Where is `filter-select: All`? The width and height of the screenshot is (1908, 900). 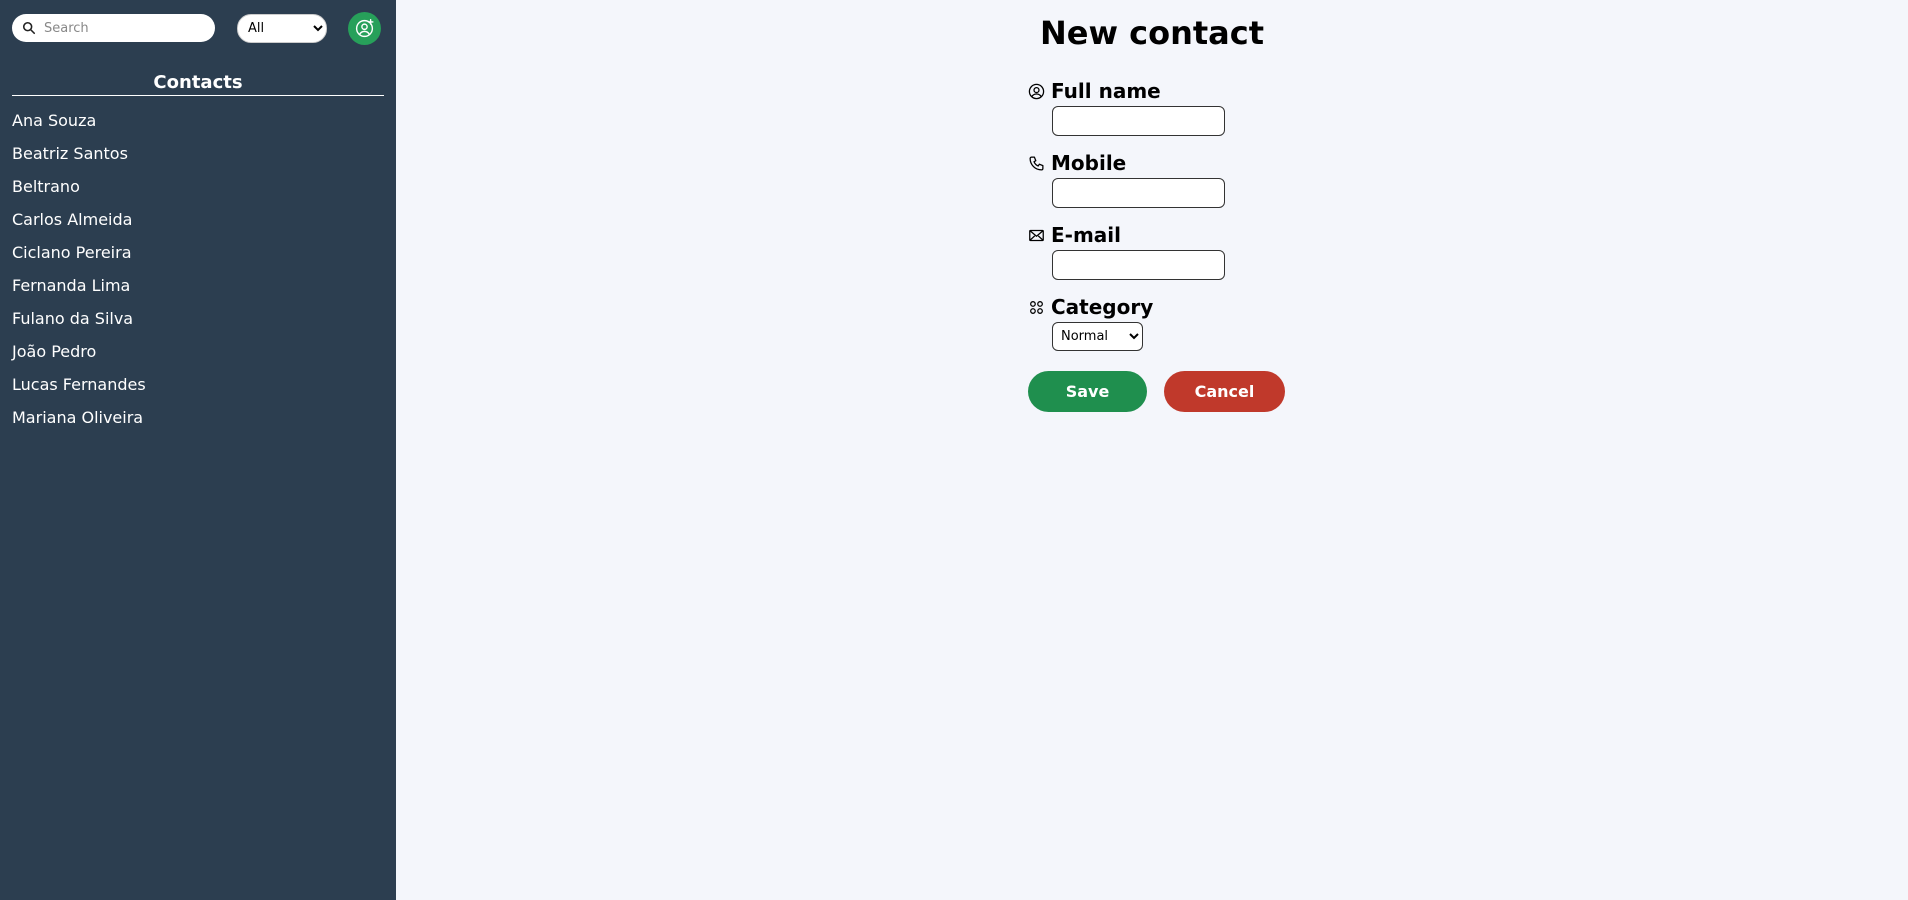
filter-select: All is located at coordinates (282, 28).